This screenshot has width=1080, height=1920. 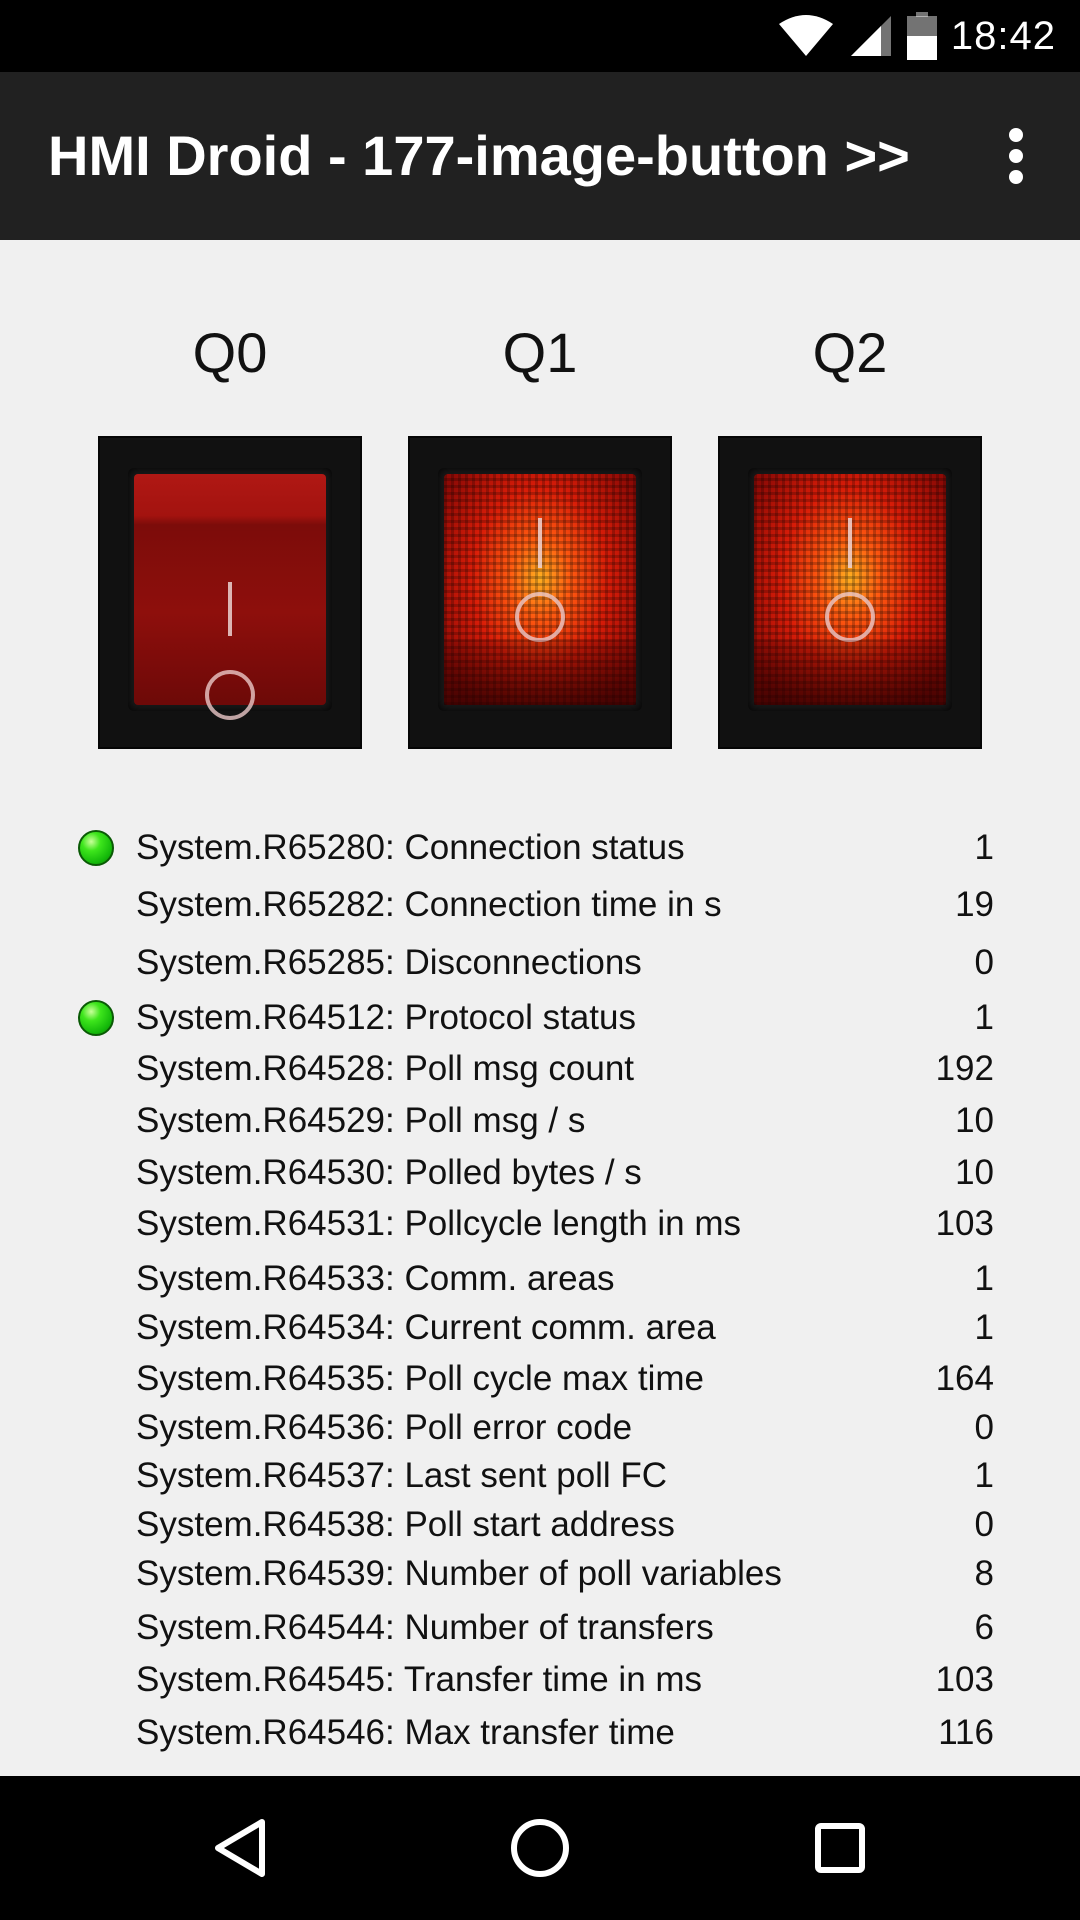 I want to click on status-row-connection-status: System.R65280: Connection status 1, so click(x=540, y=848).